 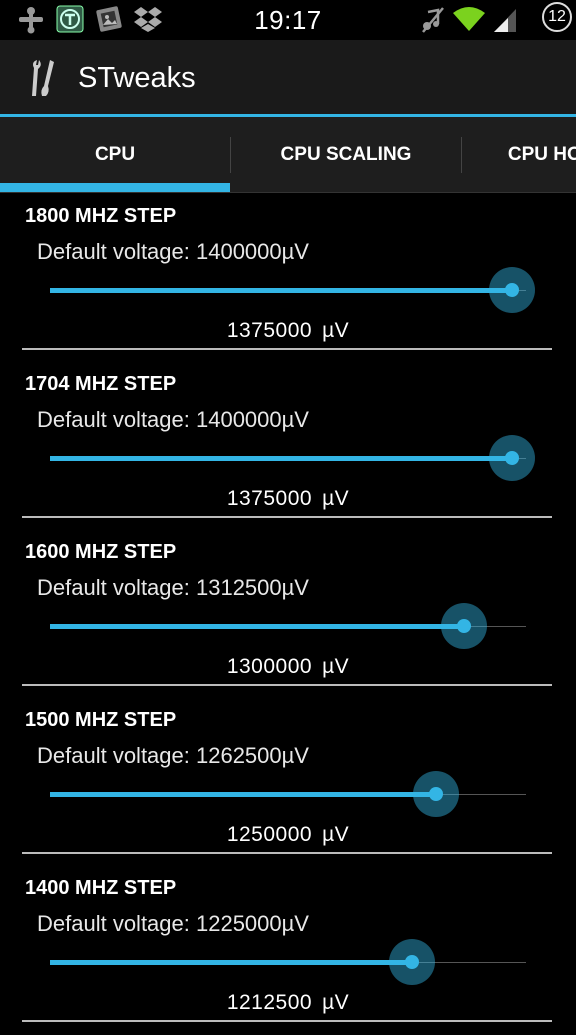 I want to click on mute-icon, so click(x=433, y=22).